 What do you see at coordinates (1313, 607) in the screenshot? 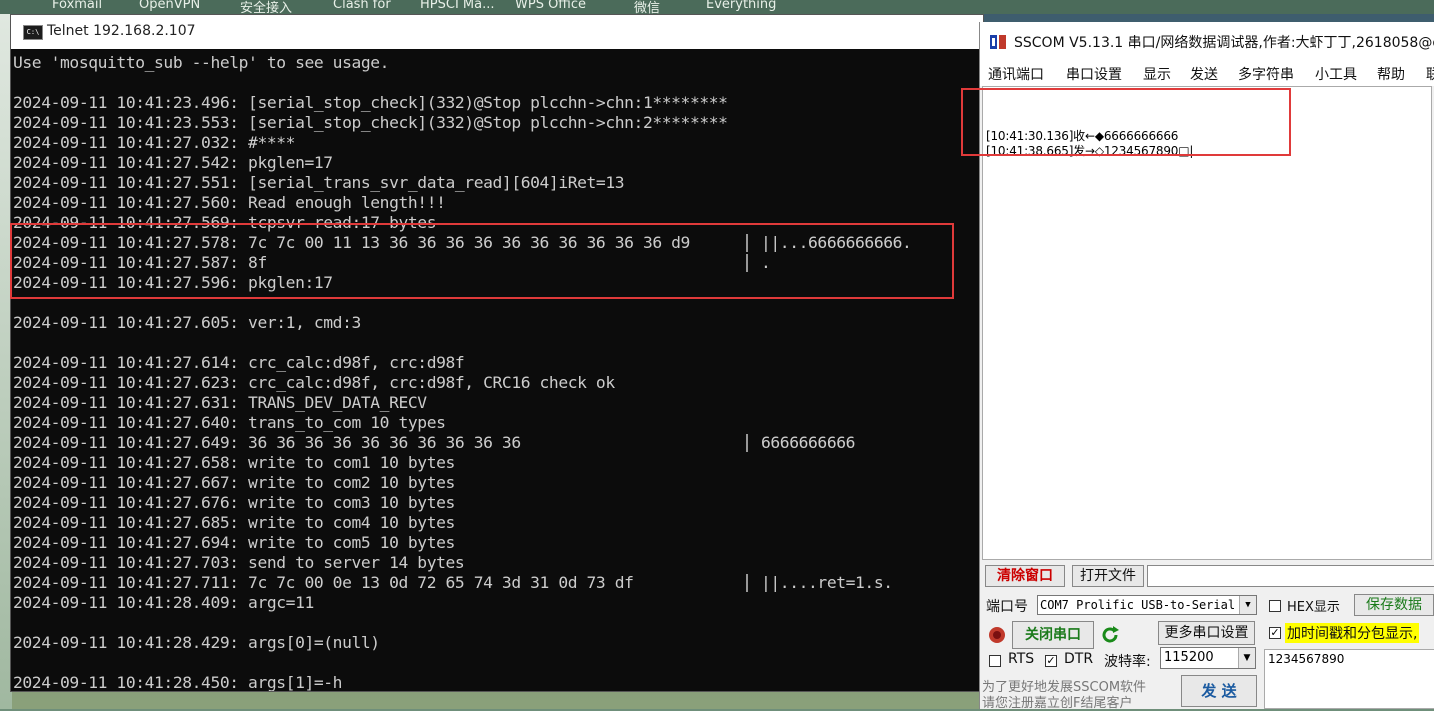
I see `hex-display-label: HEX显示` at bounding box center [1313, 607].